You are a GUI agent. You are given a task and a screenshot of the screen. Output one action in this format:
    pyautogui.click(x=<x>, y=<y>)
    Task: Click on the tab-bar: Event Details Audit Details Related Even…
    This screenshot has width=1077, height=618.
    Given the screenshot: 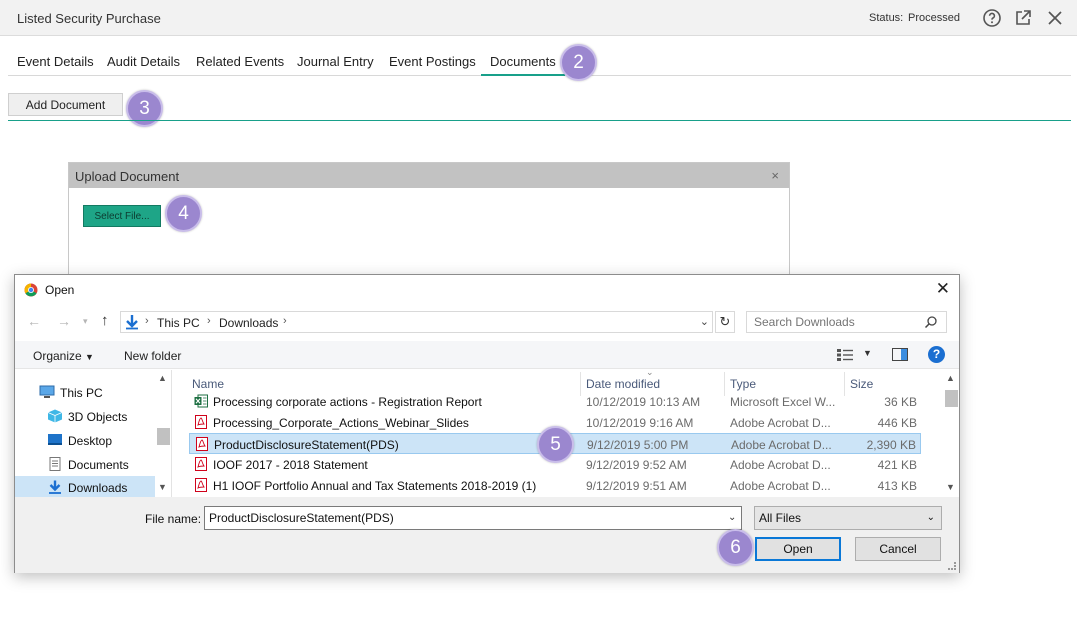 What is the action you would take?
    pyautogui.click(x=539, y=63)
    